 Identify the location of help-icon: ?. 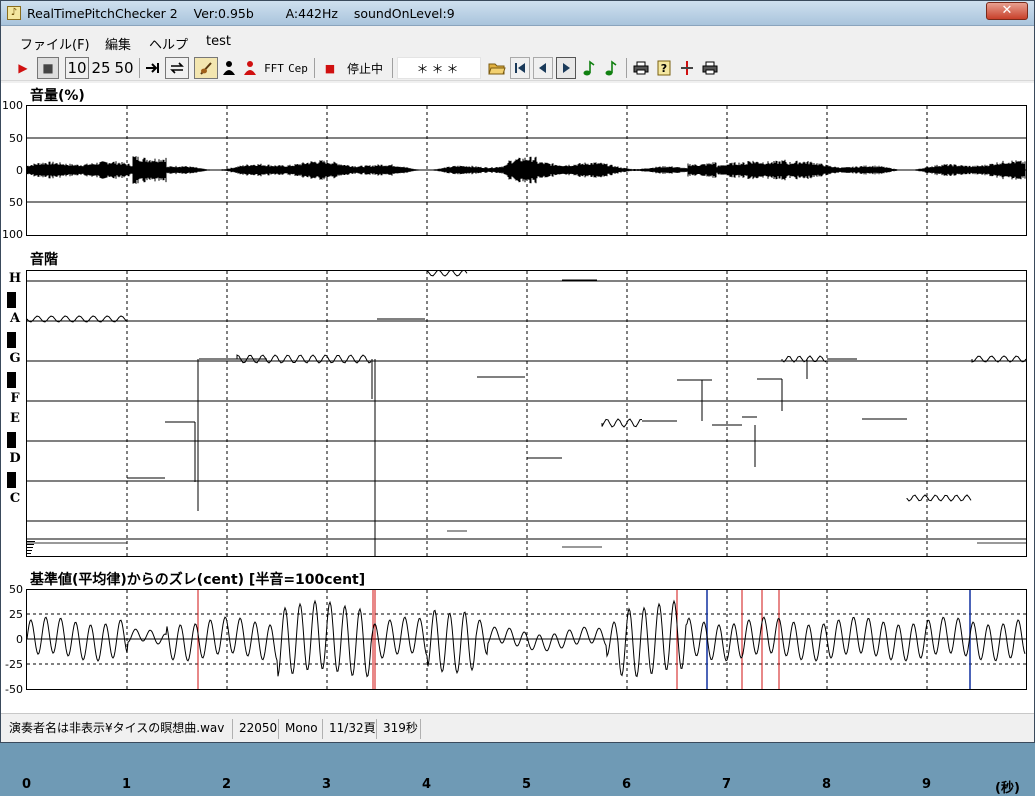
(664, 68).